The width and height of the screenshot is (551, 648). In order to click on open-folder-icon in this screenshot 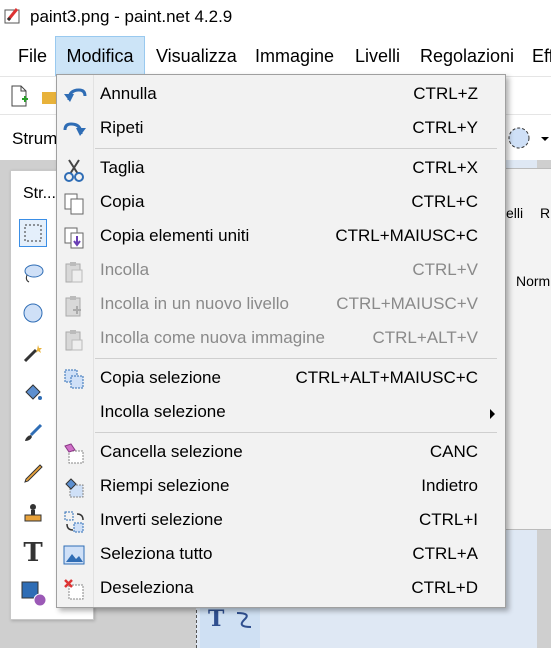, I will do `click(49, 99)`.